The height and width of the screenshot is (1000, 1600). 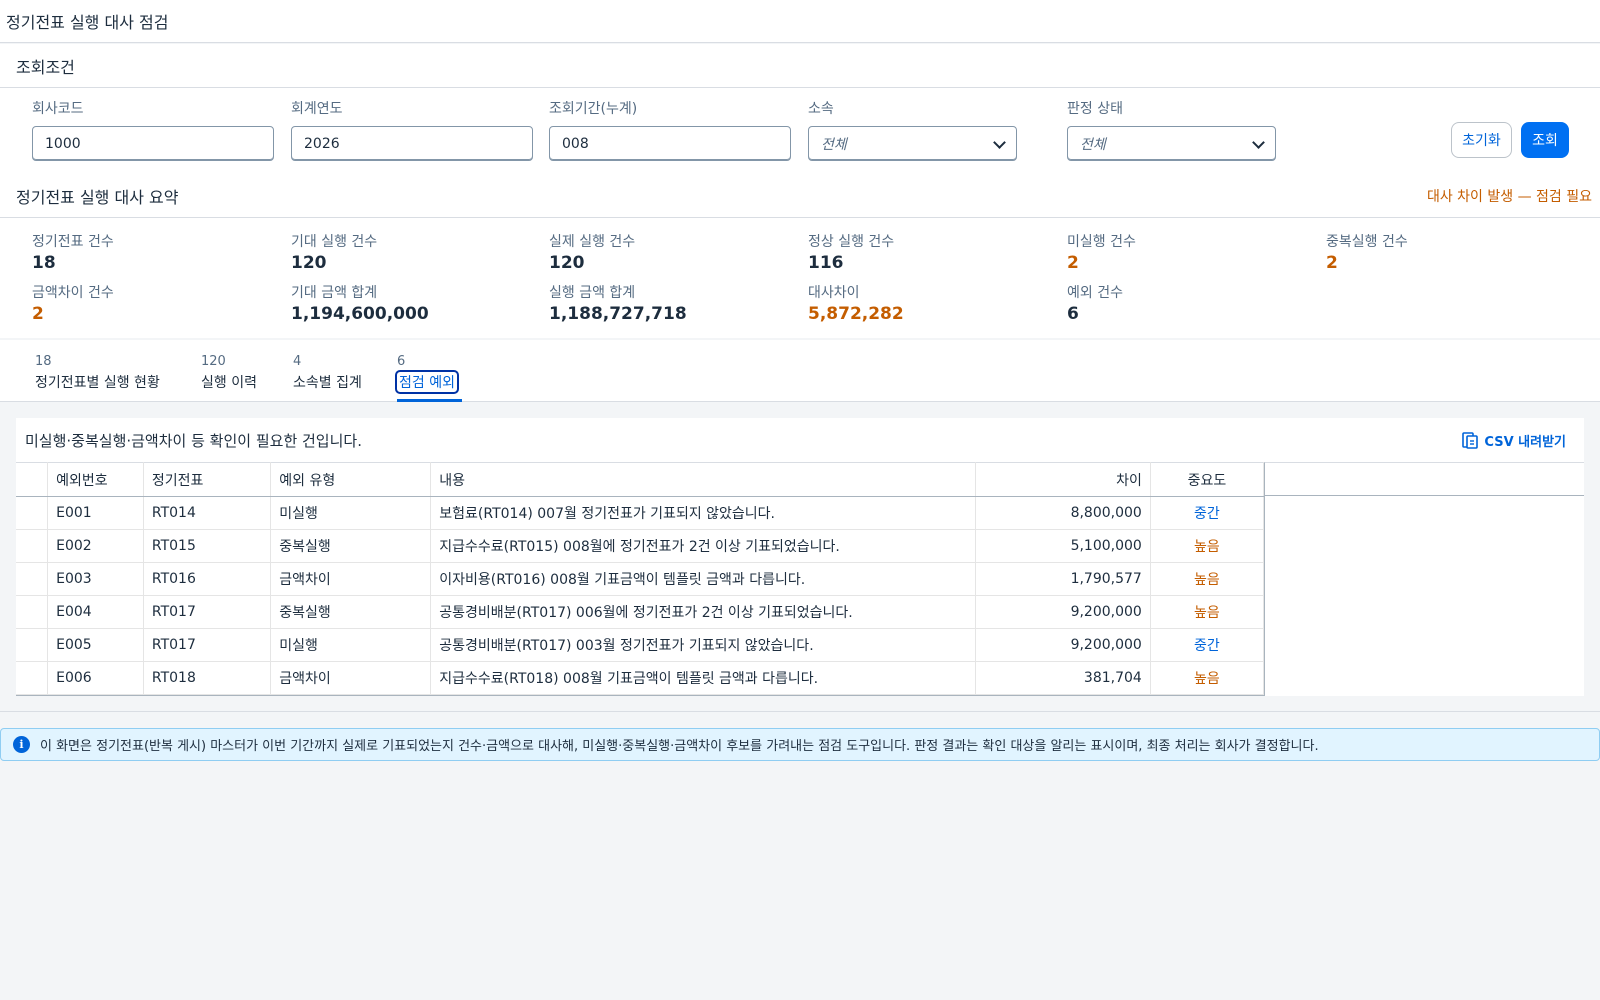 I want to click on exception-content: 공통경비배분(RT017) 006월에 정기전표가 2건 이상 기표되었습니다., so click(x=703, y=612).